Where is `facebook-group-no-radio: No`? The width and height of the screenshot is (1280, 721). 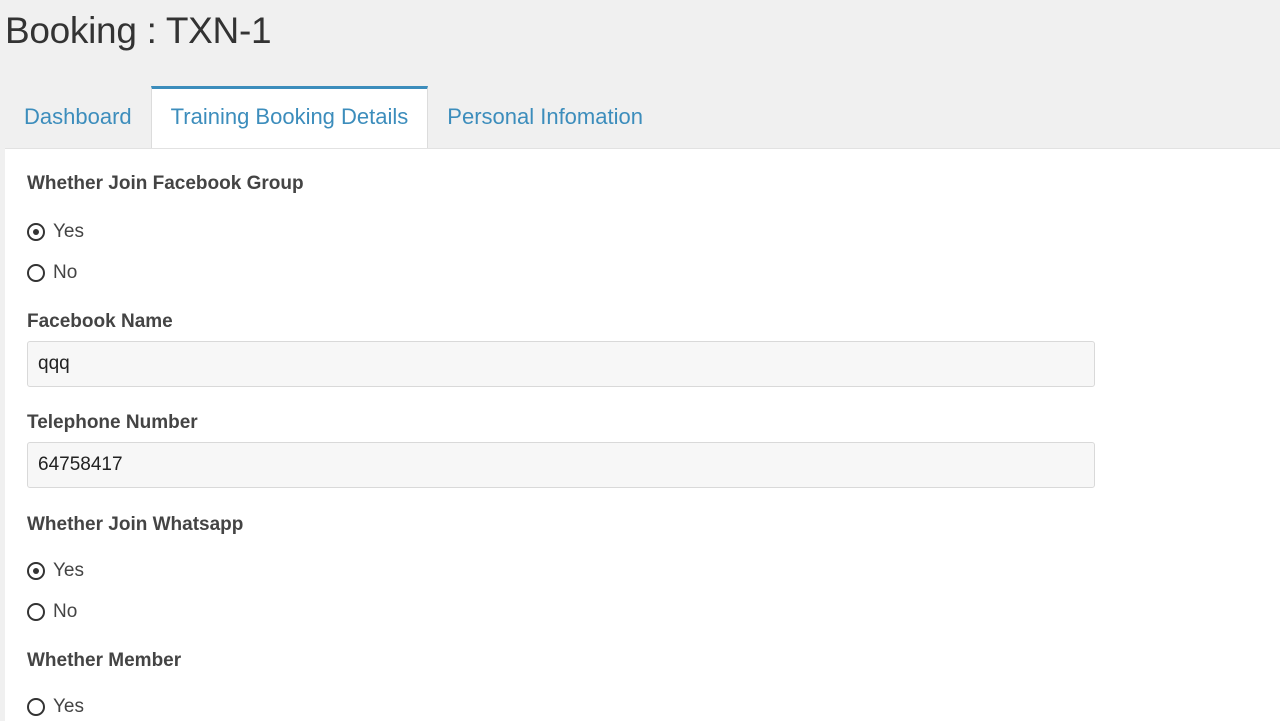
facebook-group-no-radio: No is located at coordinates (52, 273).